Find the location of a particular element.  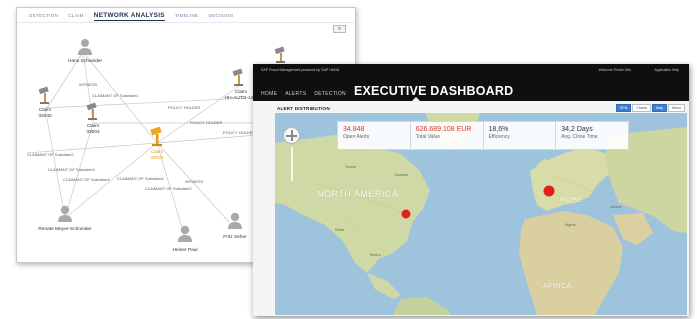

claim-node-partial is located at coordinates (279, 54).